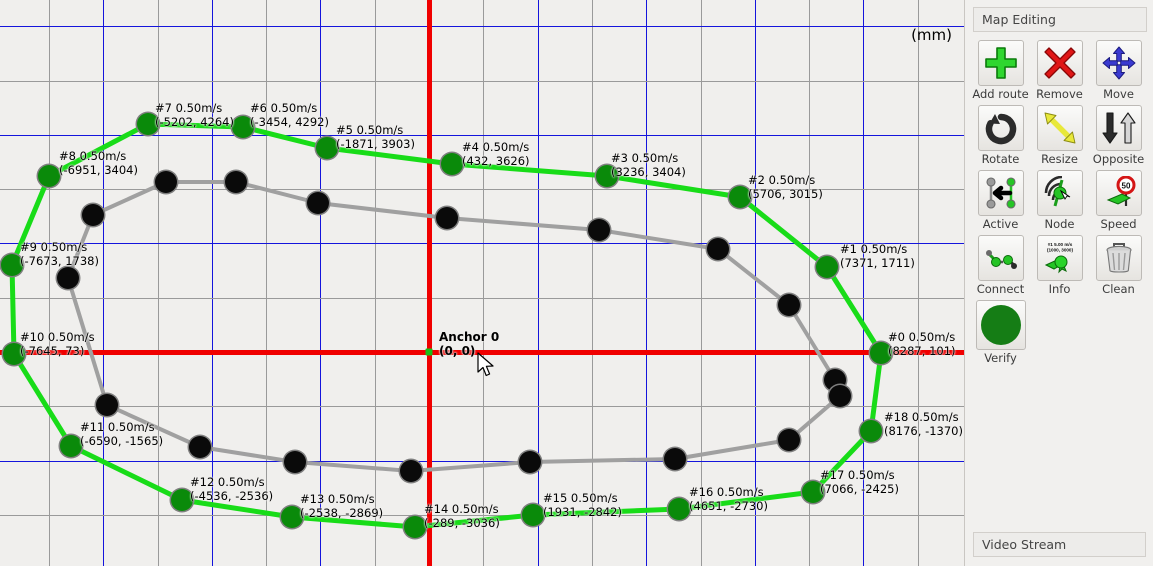 Image resolution: width=1153 pixels, height=566 pixels. What do you see at coordinates (1118, 128) in the screenshot?
I see `up-down-arrows-icon` at bounding box center [1118, 128].